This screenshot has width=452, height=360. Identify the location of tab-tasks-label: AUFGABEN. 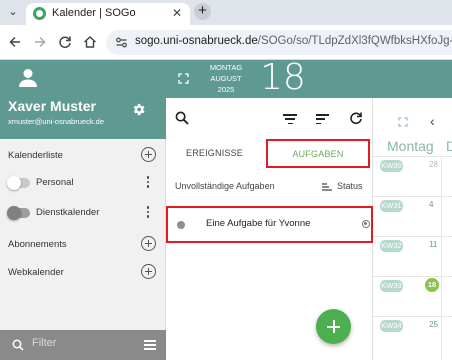
(318, 154).